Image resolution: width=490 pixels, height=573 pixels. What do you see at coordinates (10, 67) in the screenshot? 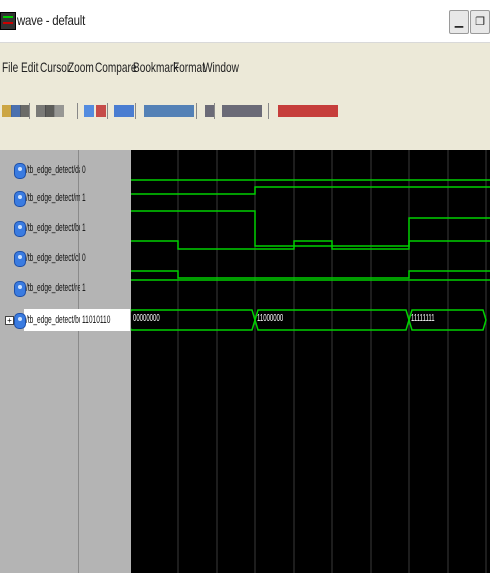
I see `menu-file: File` at bounding box center [10, 67].